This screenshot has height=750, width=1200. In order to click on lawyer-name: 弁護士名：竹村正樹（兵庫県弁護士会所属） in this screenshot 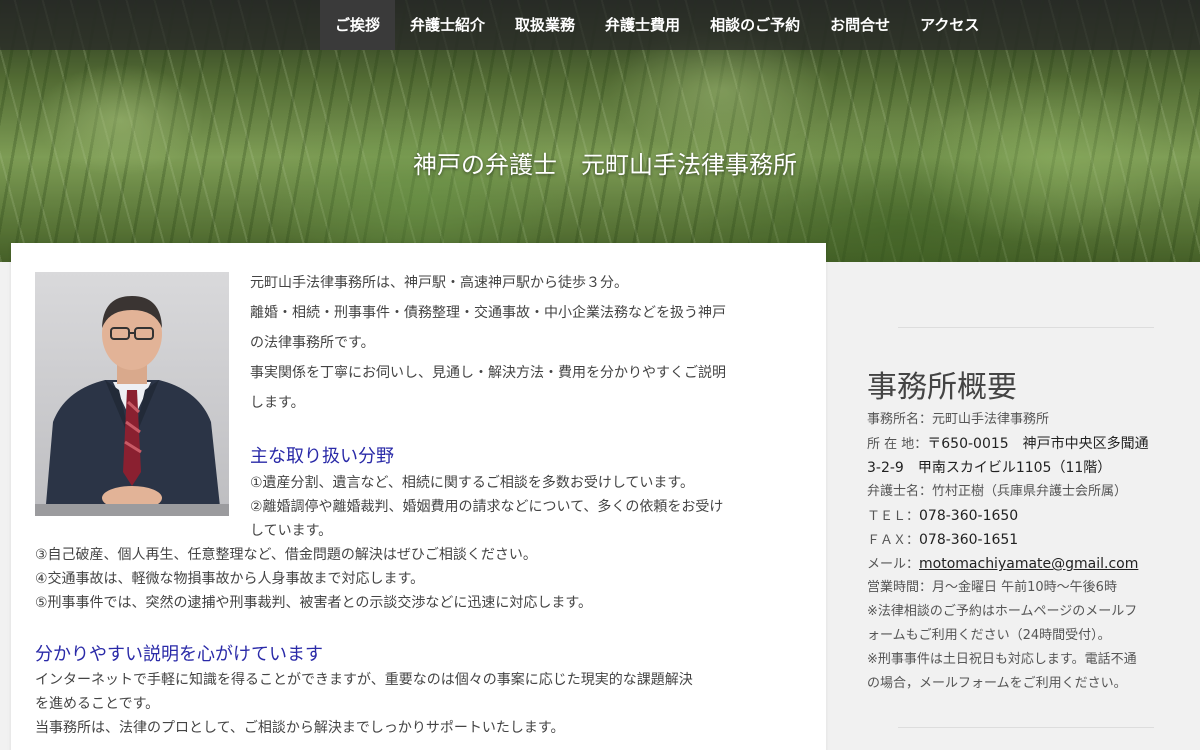, I will do `click(997, 491)`.